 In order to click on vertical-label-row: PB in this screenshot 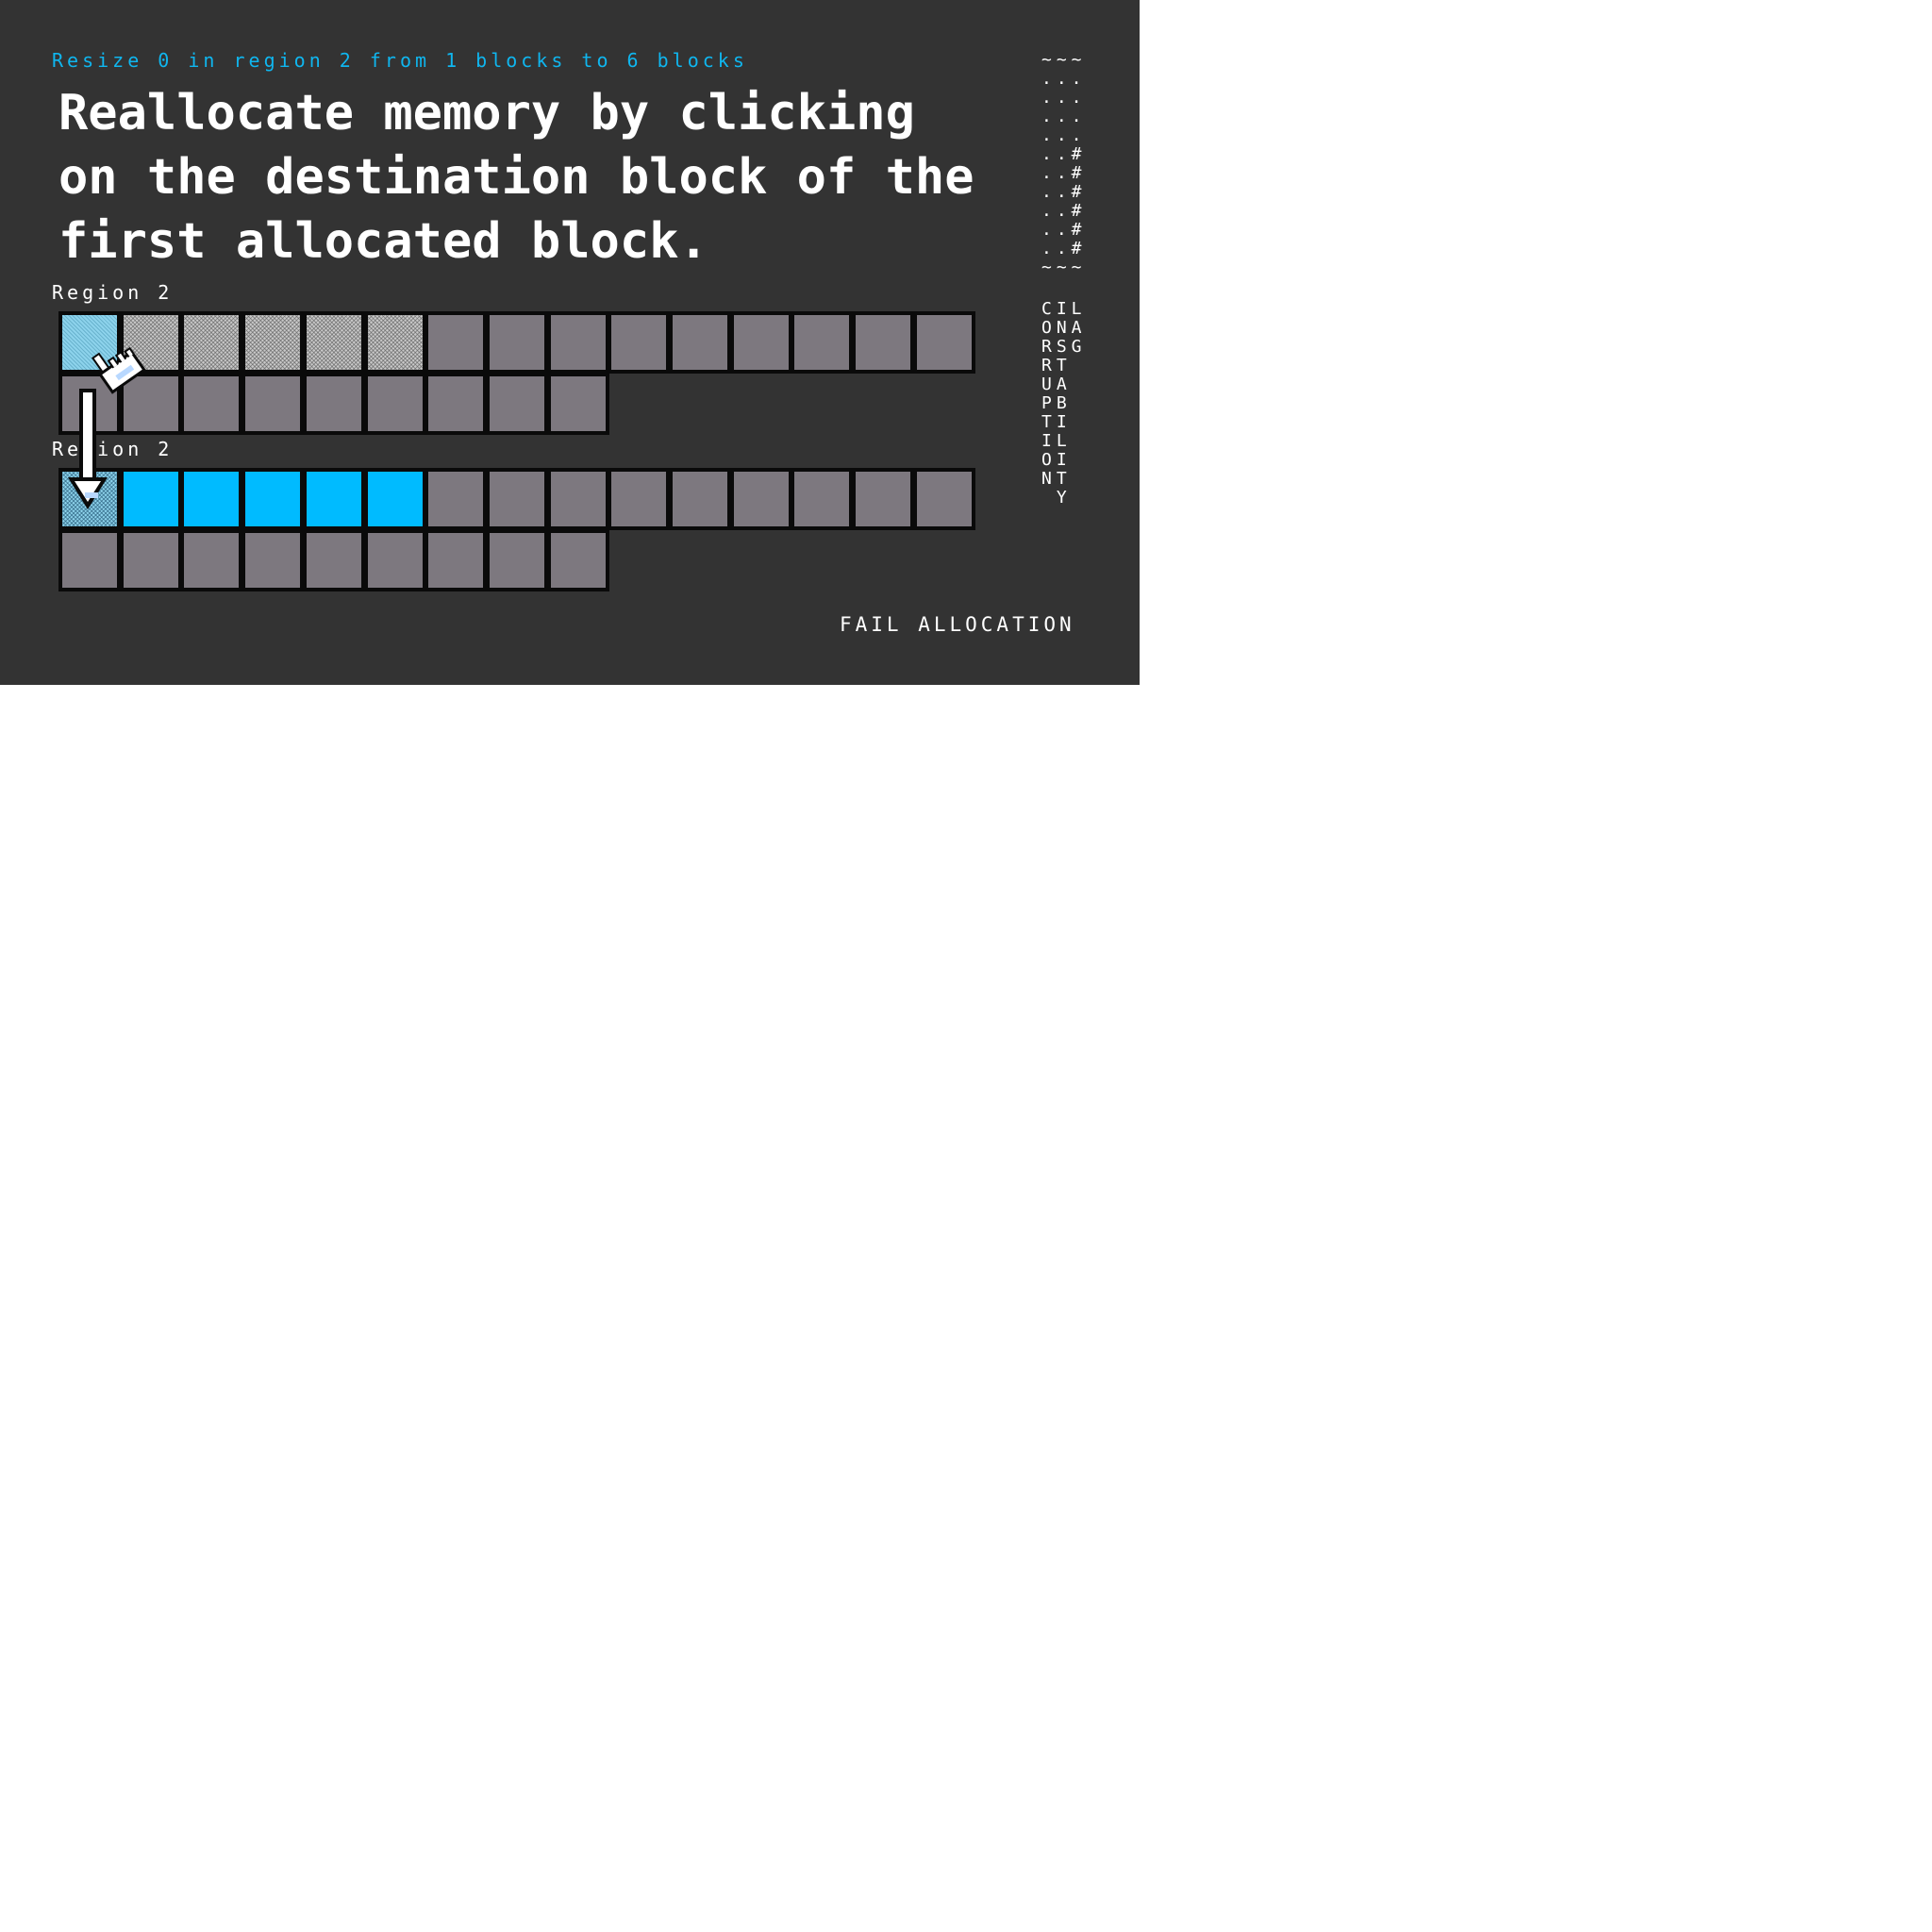, I will do `click(1057, 403)`.